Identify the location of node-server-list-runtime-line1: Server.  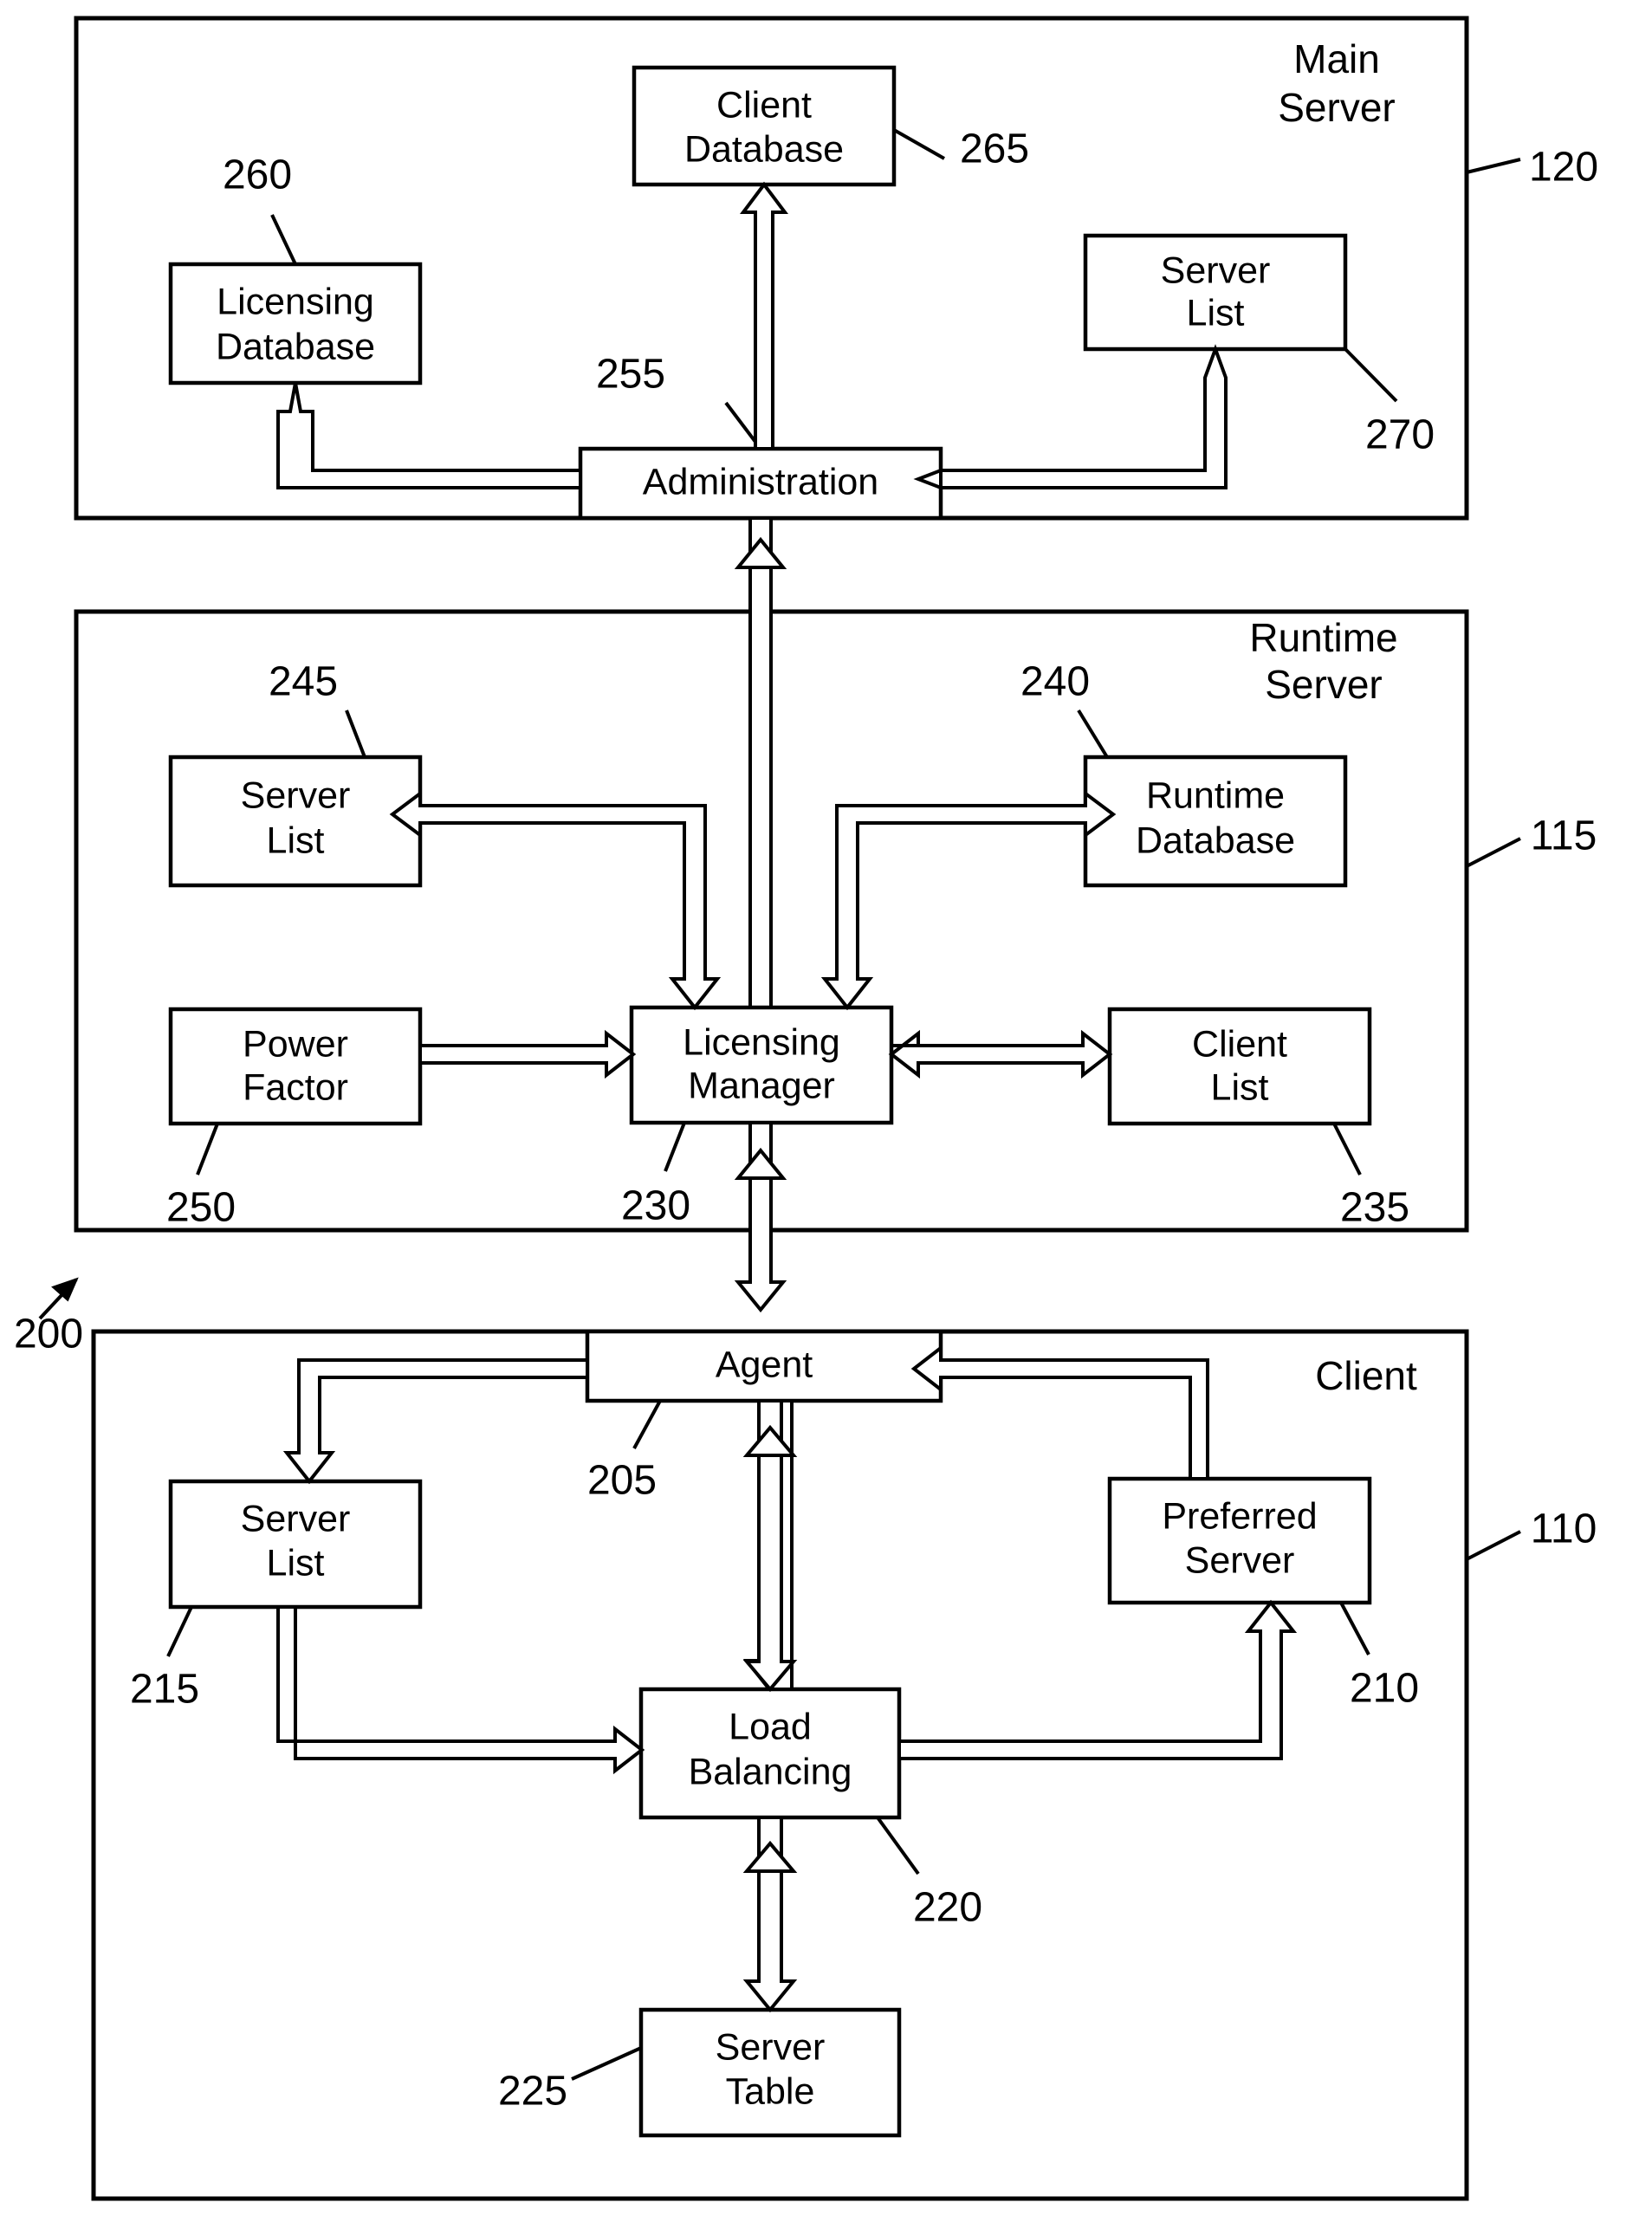
(296, 795).